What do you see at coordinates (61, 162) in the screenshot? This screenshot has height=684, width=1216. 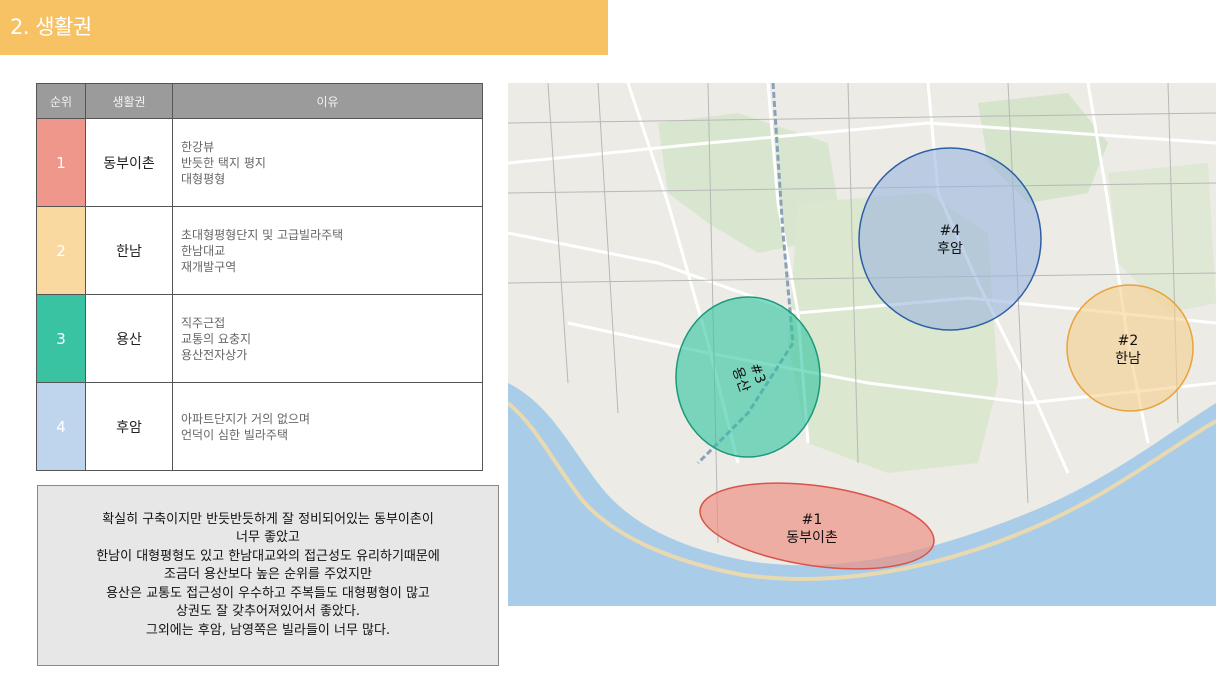 I see `rank-cell: 1` at bounding box center [61, 162].